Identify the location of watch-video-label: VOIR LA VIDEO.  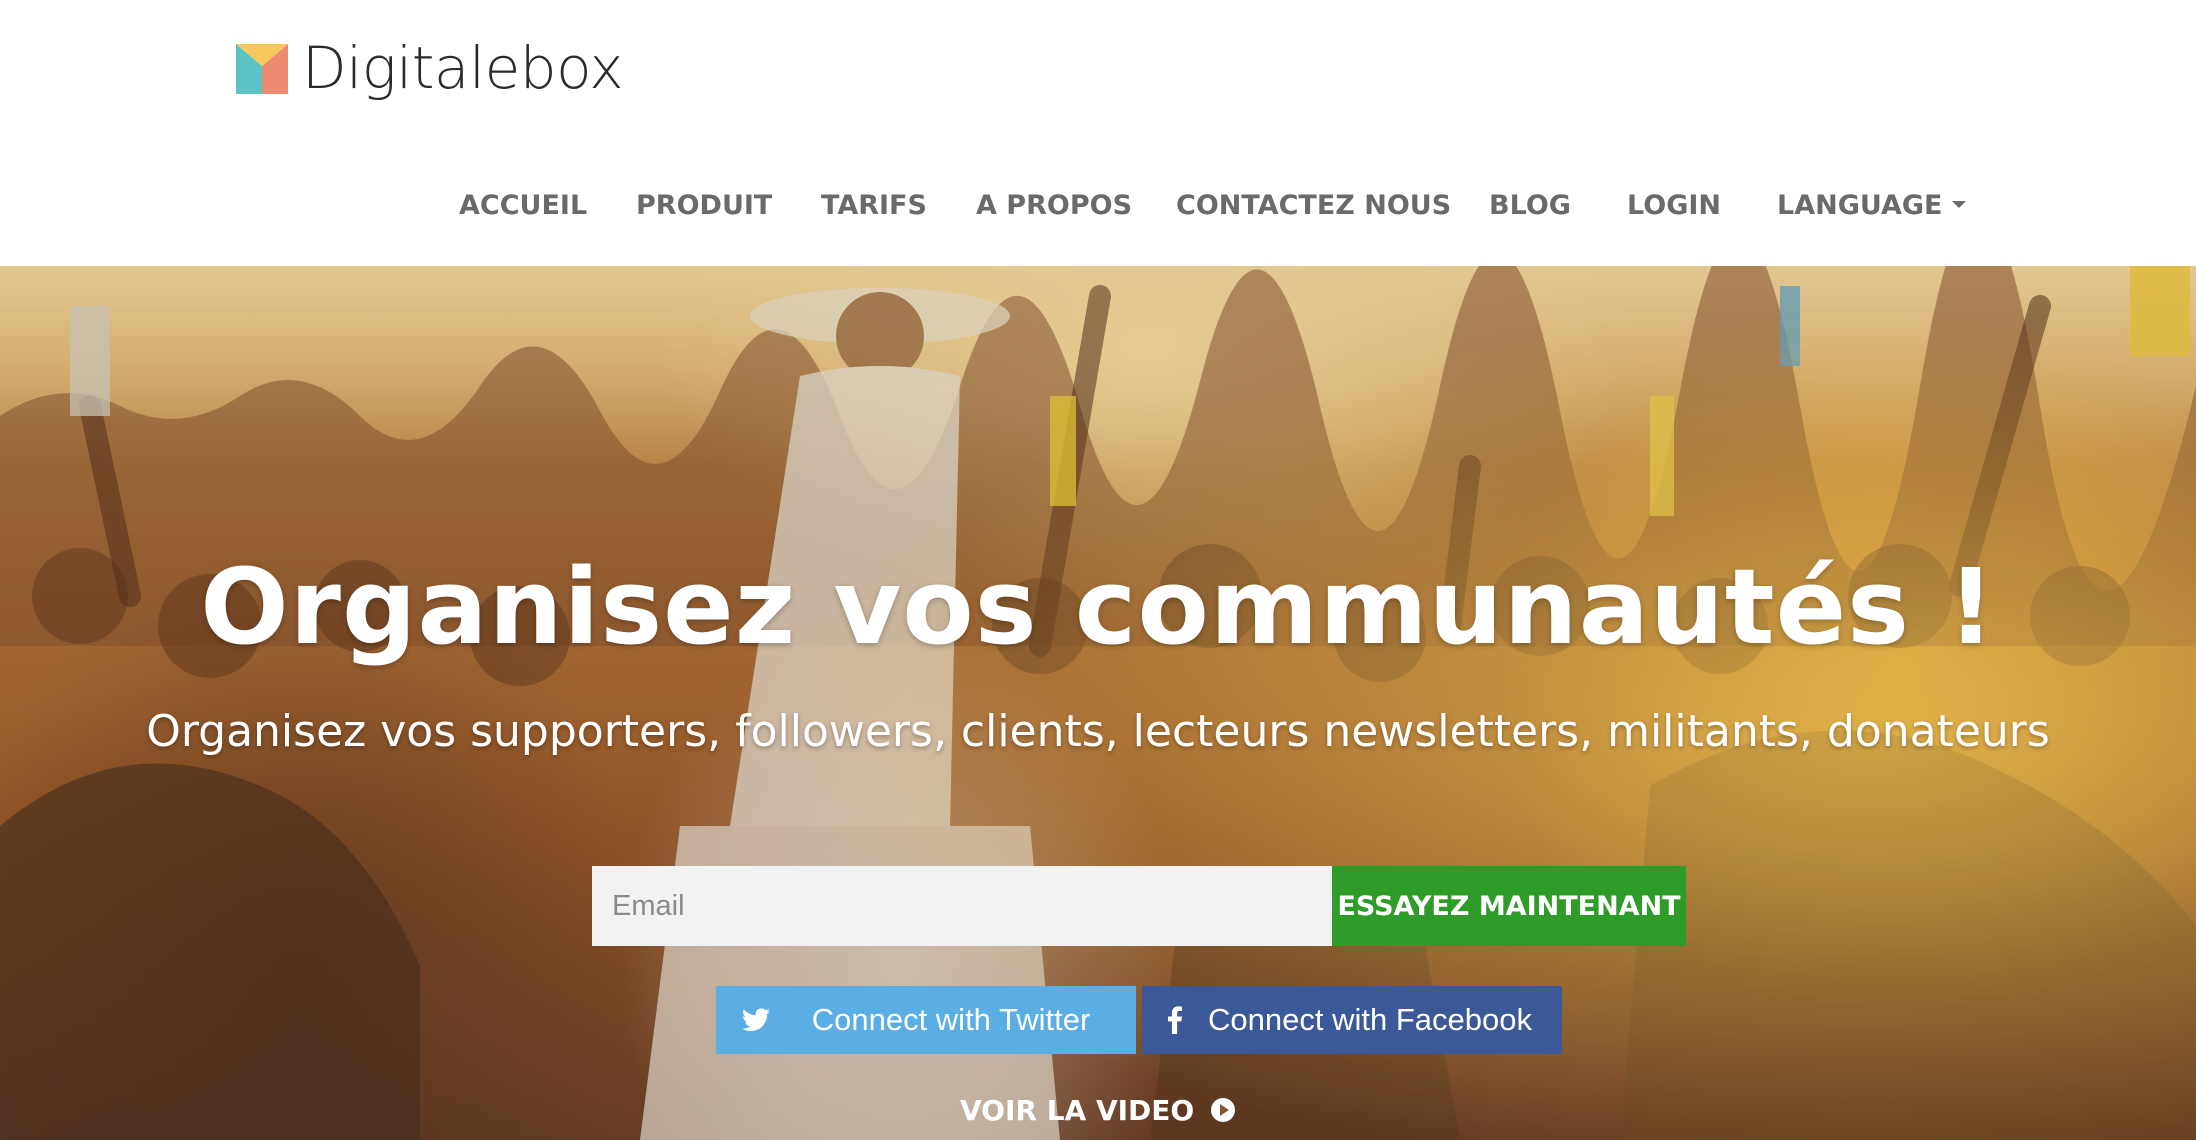
(1077, 1110).